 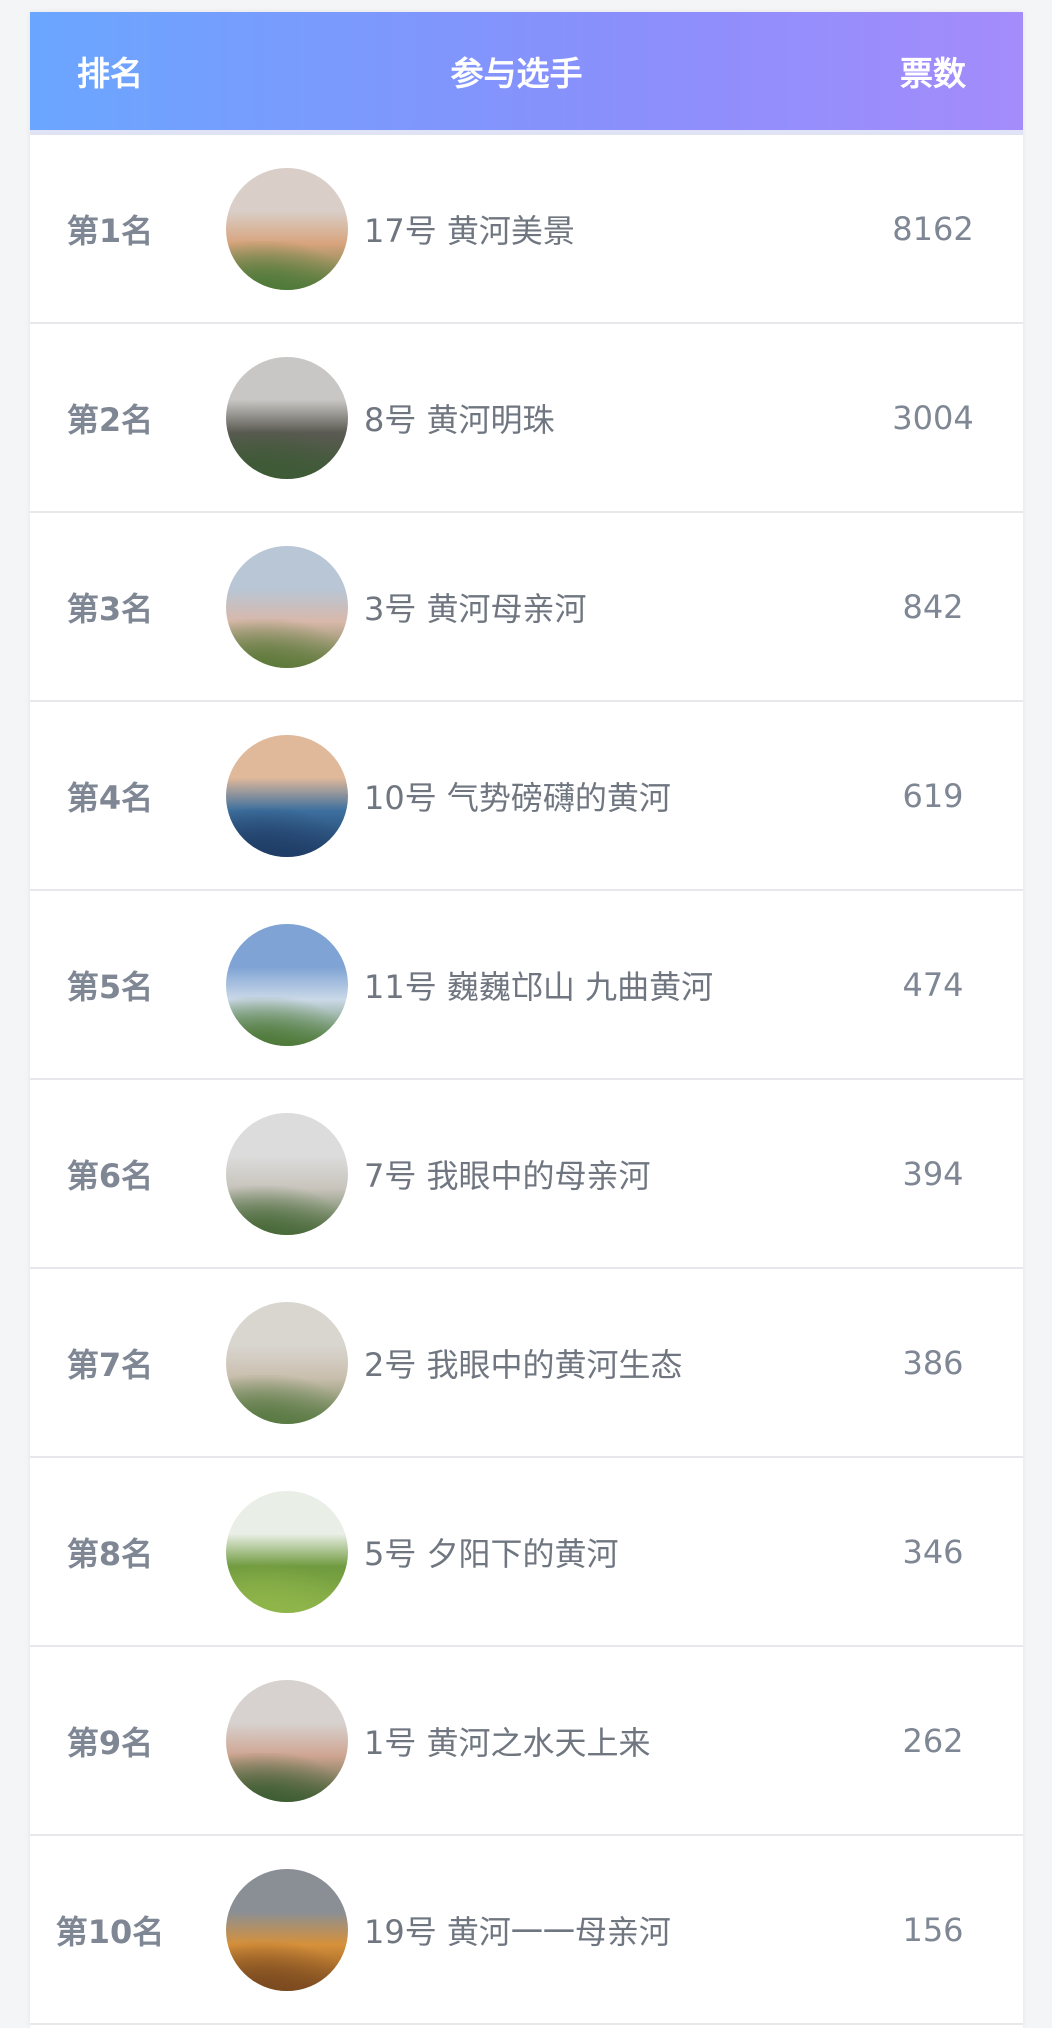 I want to click on entry-name: 19号 黄河一一母亲河, so click(x=517, y=1931).